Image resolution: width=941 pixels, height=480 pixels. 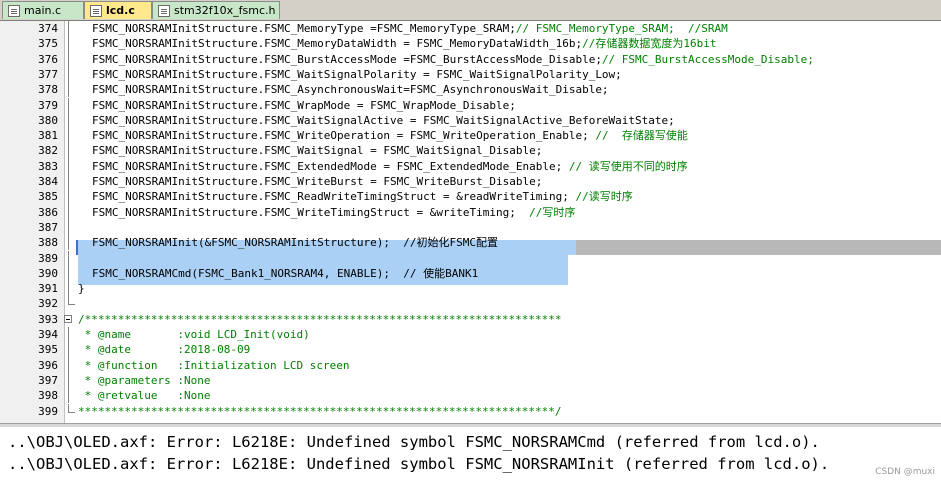 I want to click on tab-label: main.c, so click(x=43, y=10).